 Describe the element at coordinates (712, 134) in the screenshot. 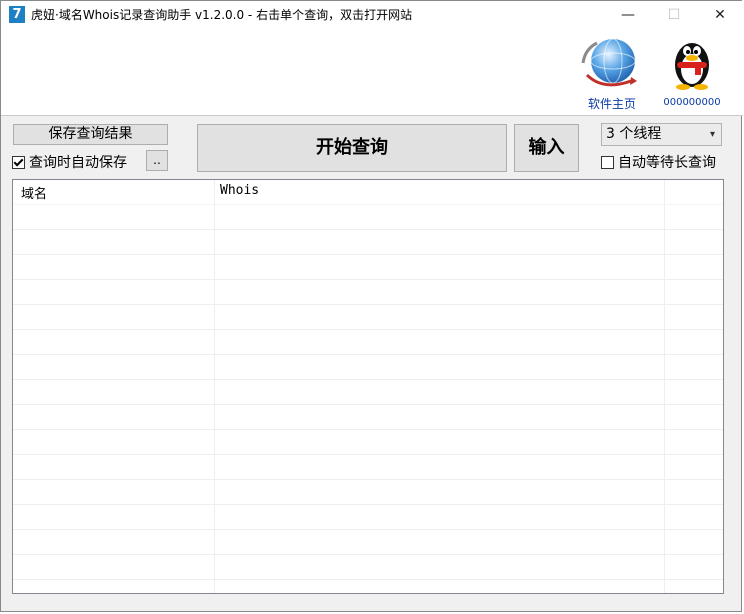

I see `chevron-down-icon: ▾` at that location.